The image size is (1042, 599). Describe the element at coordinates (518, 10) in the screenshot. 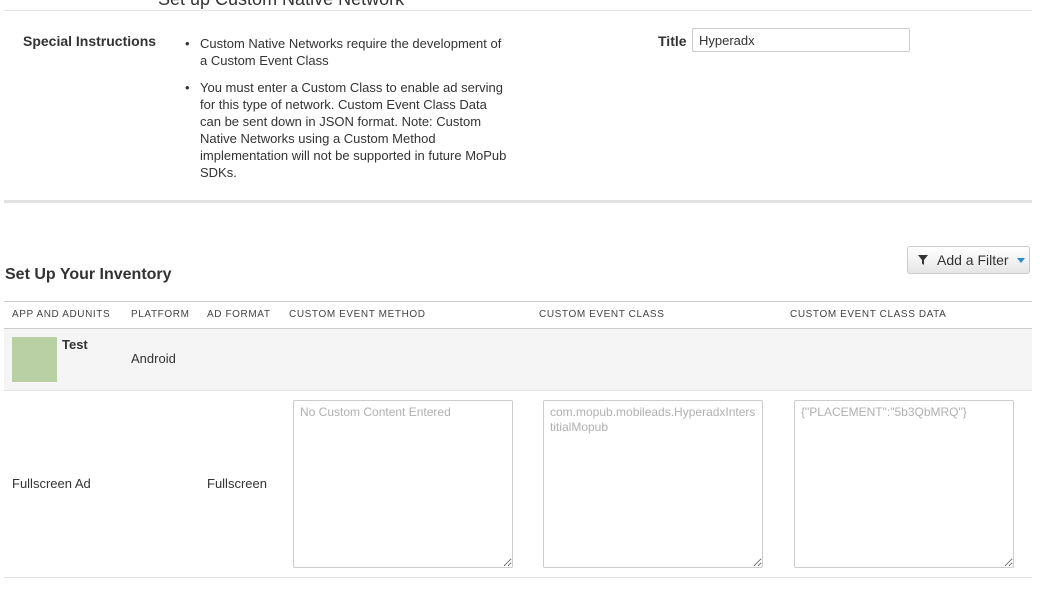

I see `top-divider` at that location.